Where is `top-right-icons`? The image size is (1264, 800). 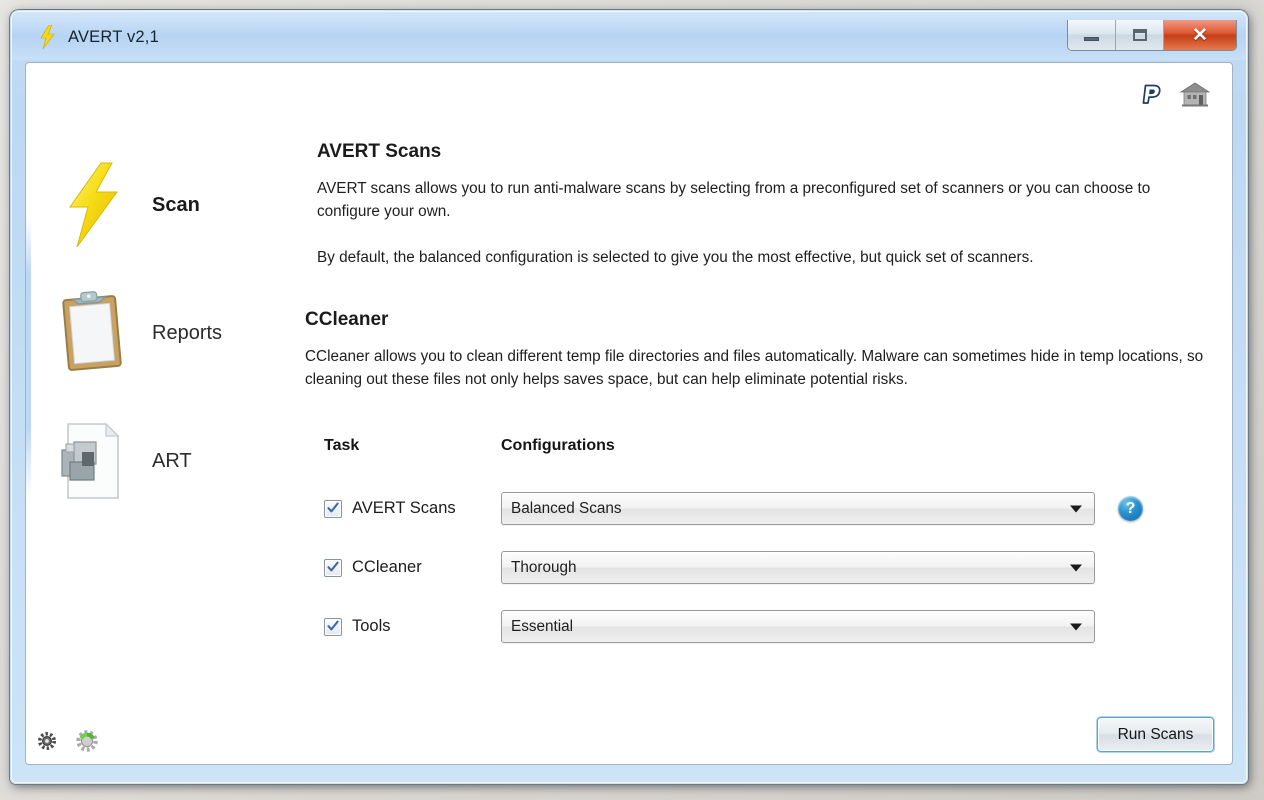
top-right-icons is located at coordinates (1174, 94).